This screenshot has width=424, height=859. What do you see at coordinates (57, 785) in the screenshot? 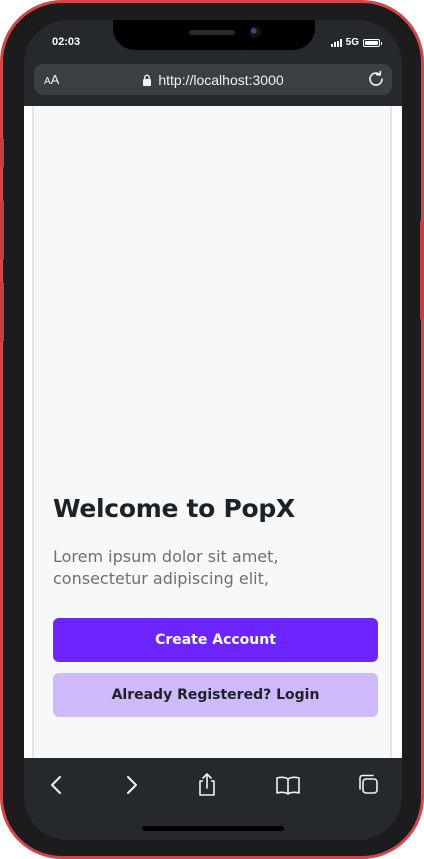
I see `back-icon` at bounding box center [57, 785].